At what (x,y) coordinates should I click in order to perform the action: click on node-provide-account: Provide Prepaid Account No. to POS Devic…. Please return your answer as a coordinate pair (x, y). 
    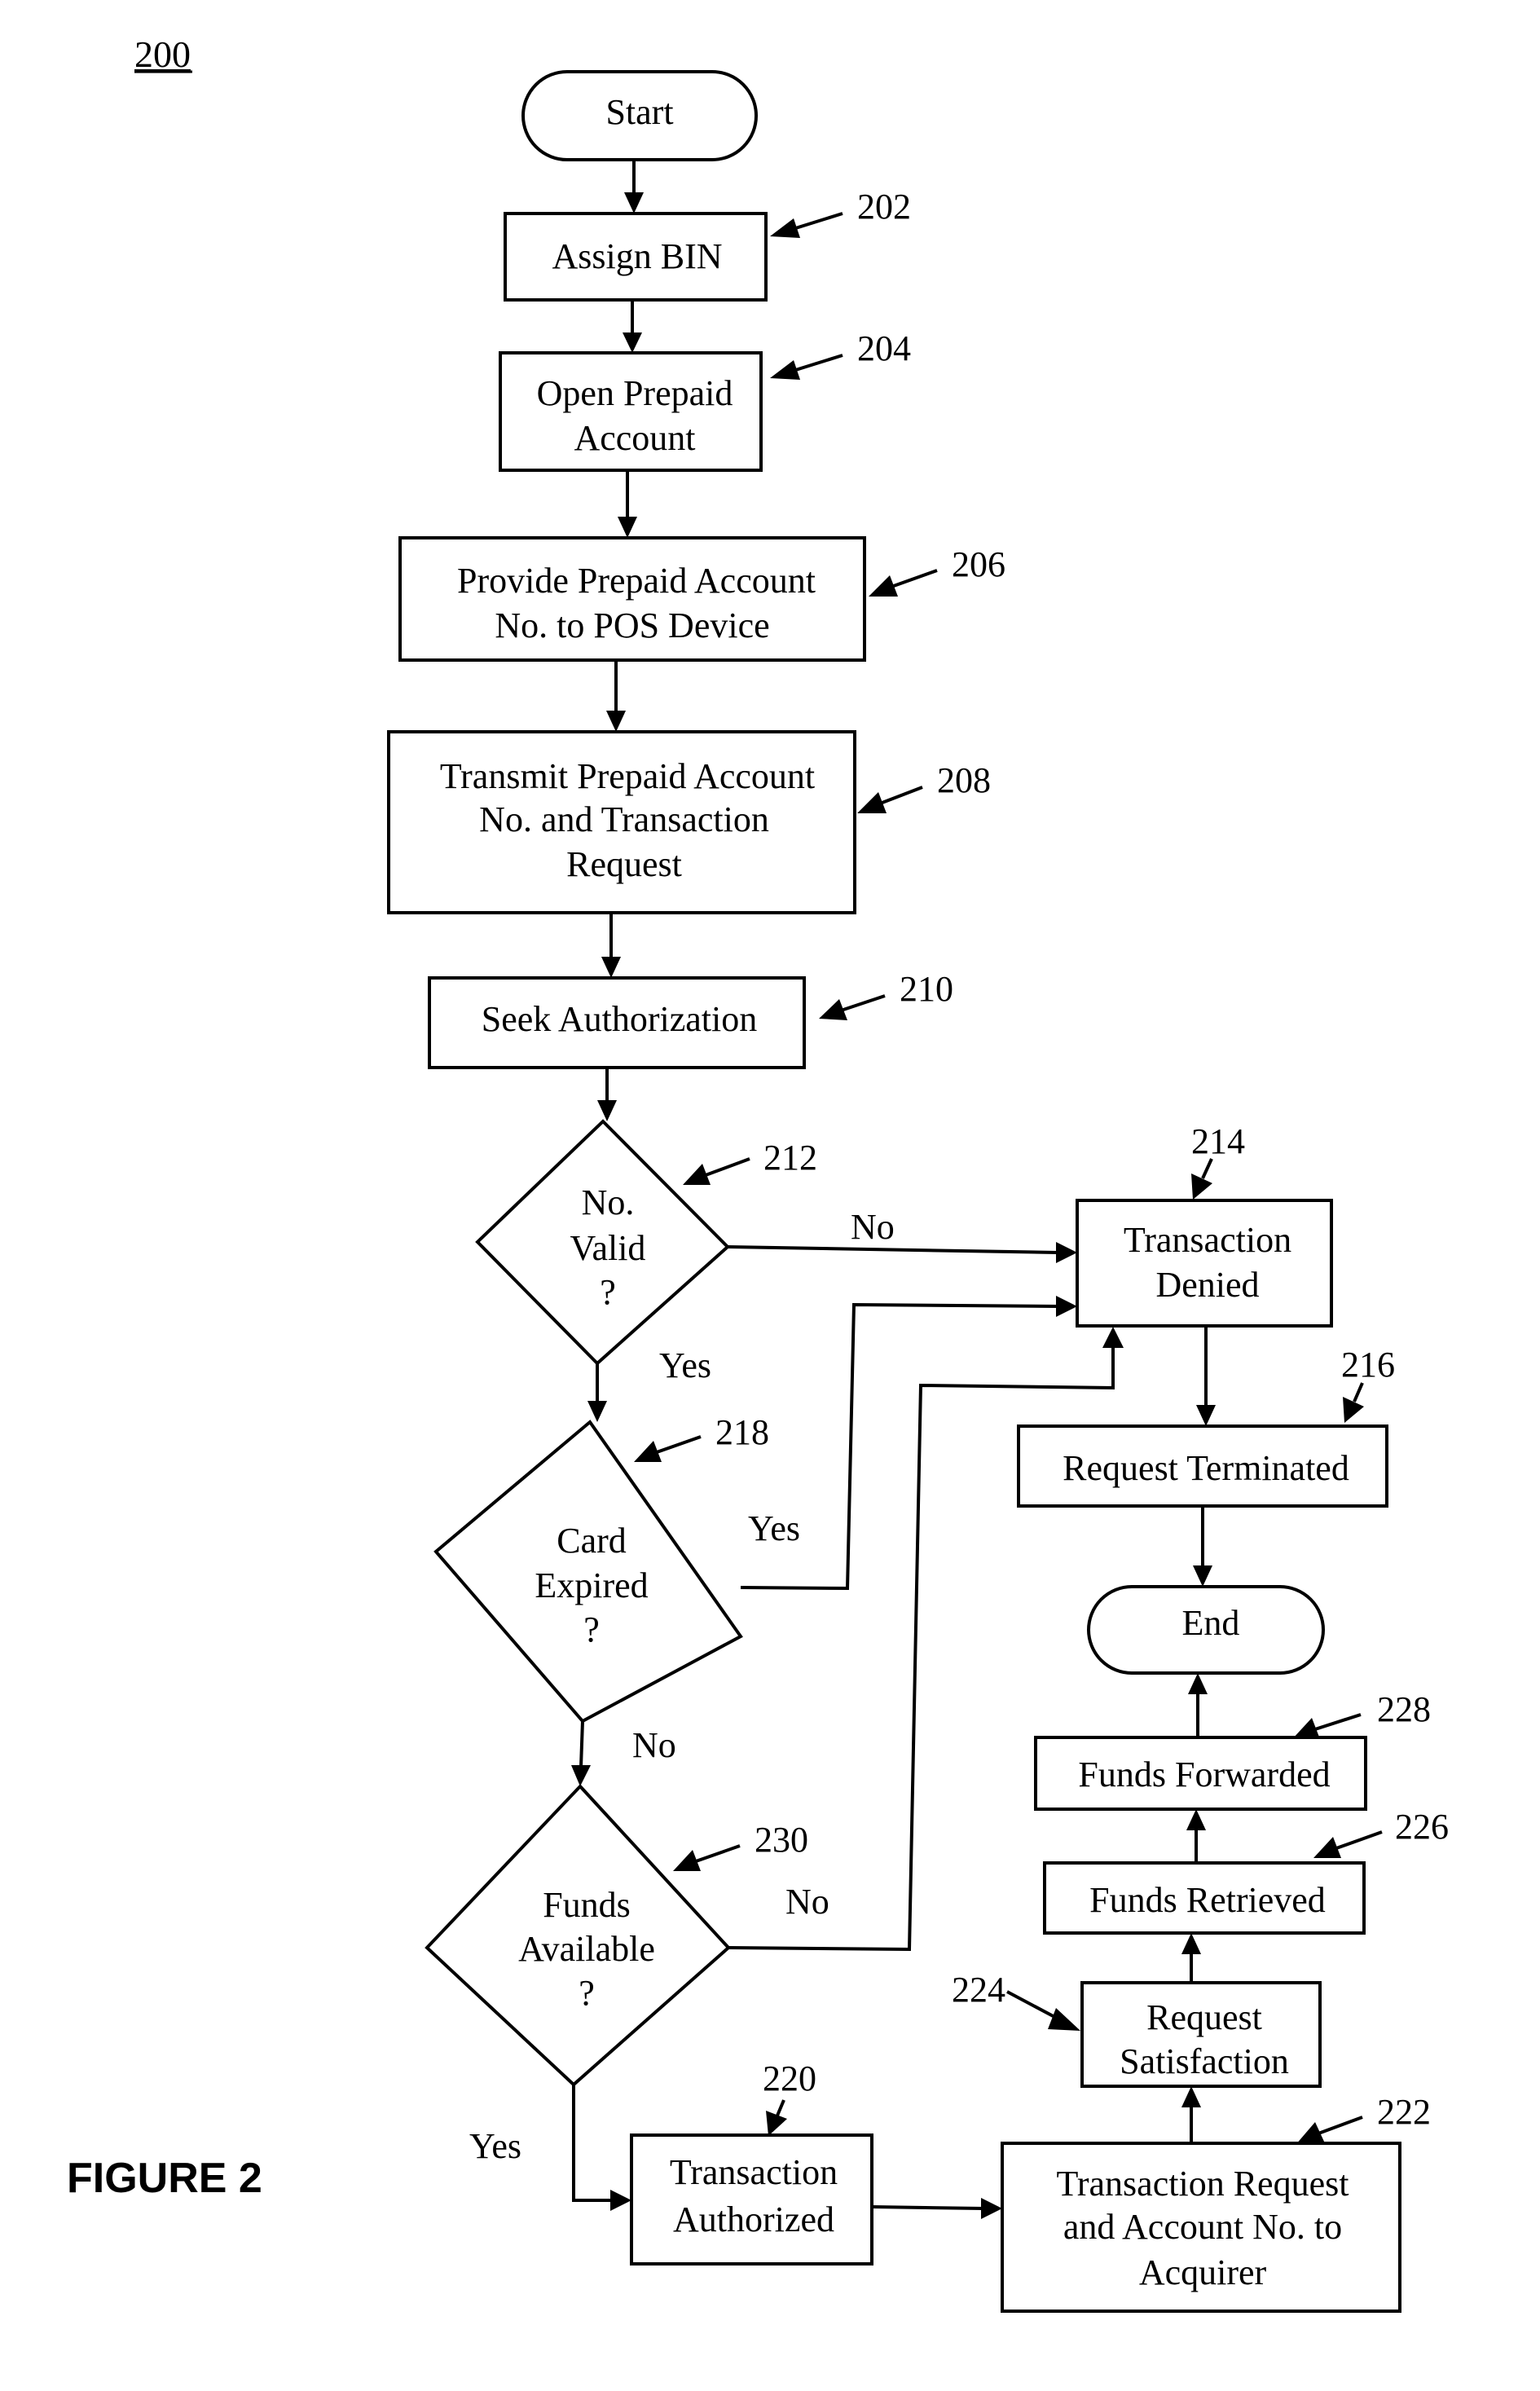
    Looking at the image, I should click on (632, 599).